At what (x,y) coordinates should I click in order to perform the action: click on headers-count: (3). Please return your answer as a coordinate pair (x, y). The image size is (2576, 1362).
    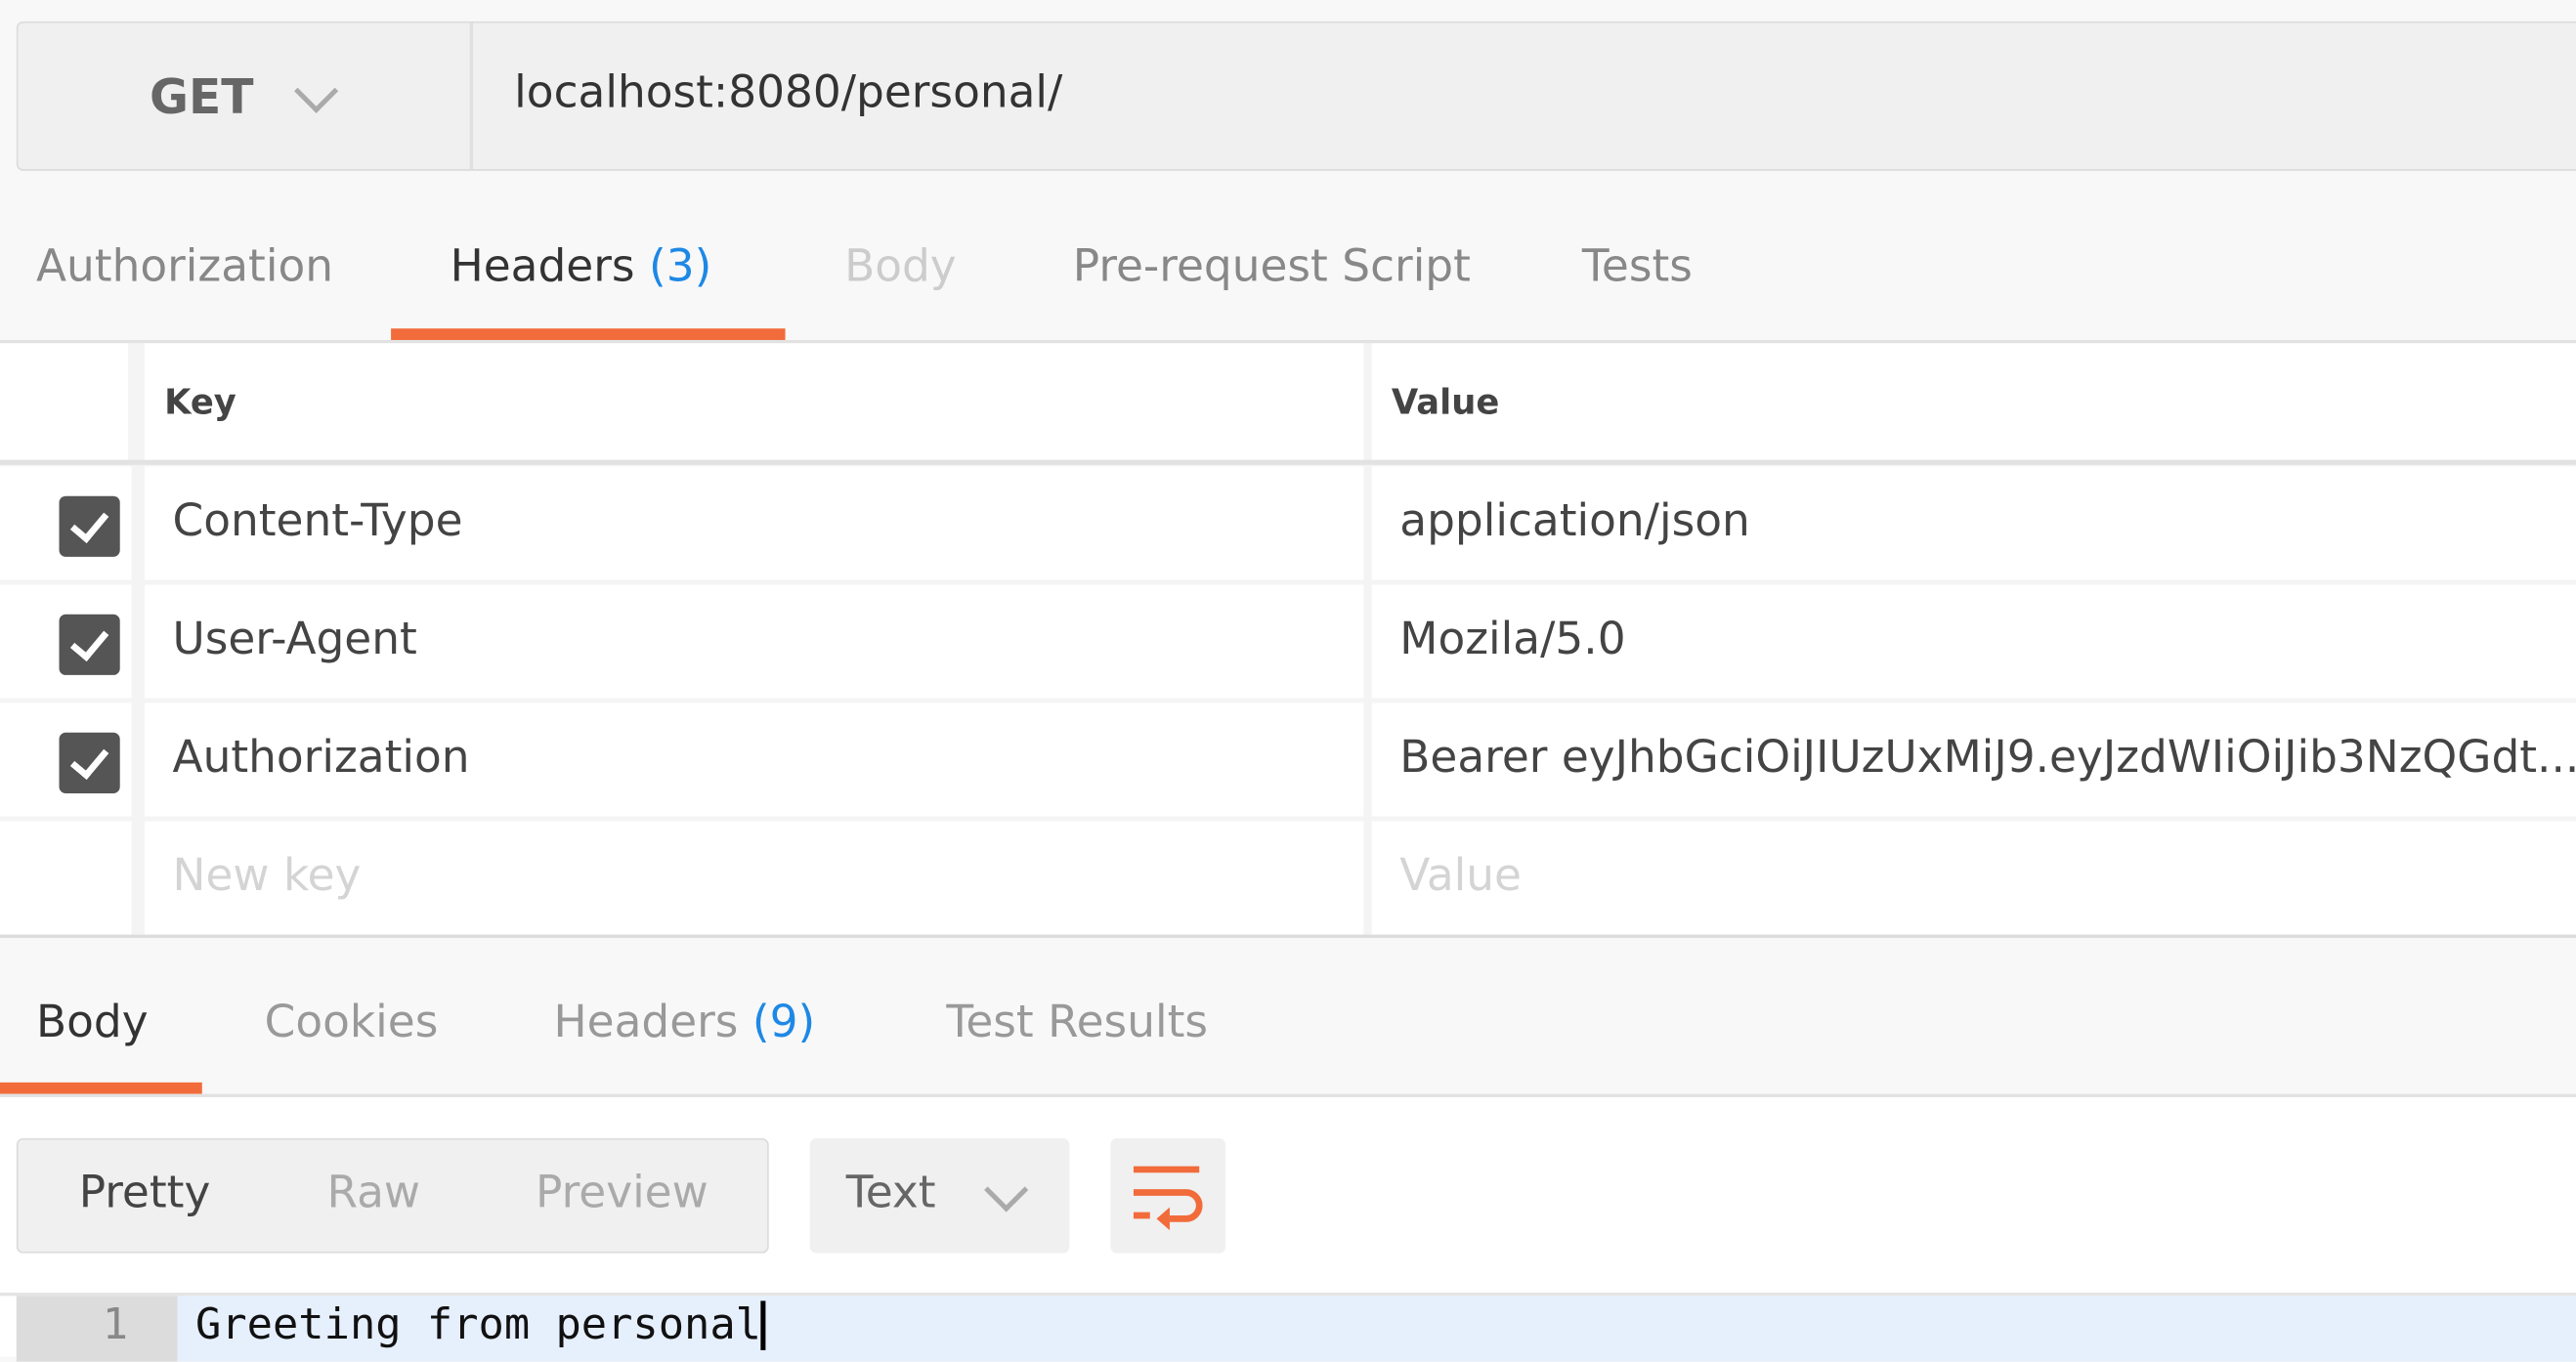
    Looking at the image, I should click on (681, 267).